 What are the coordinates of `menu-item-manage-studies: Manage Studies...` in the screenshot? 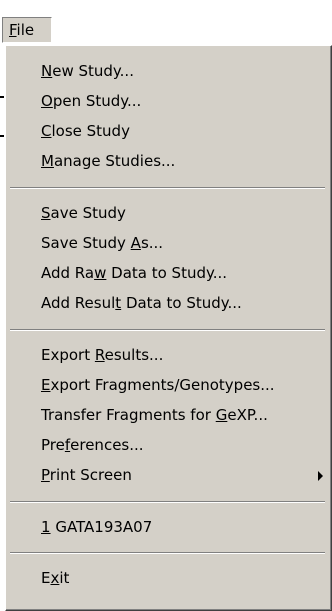 It's located at (181, 161).